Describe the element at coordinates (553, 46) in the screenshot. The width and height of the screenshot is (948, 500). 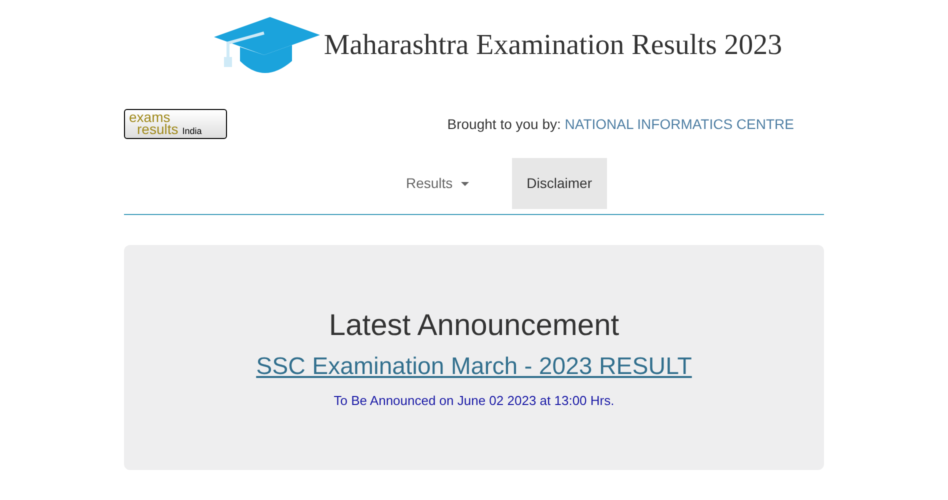
I see `site-title: Maharashtra Examination Results 2023` at that location.